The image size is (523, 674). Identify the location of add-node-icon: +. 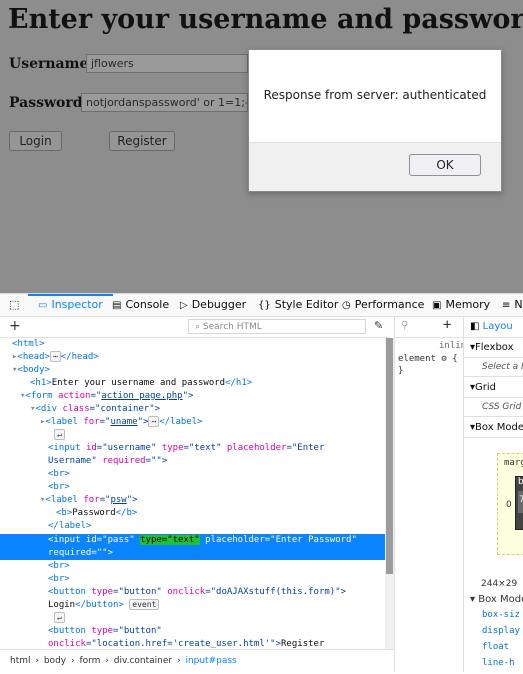
(15, 326).